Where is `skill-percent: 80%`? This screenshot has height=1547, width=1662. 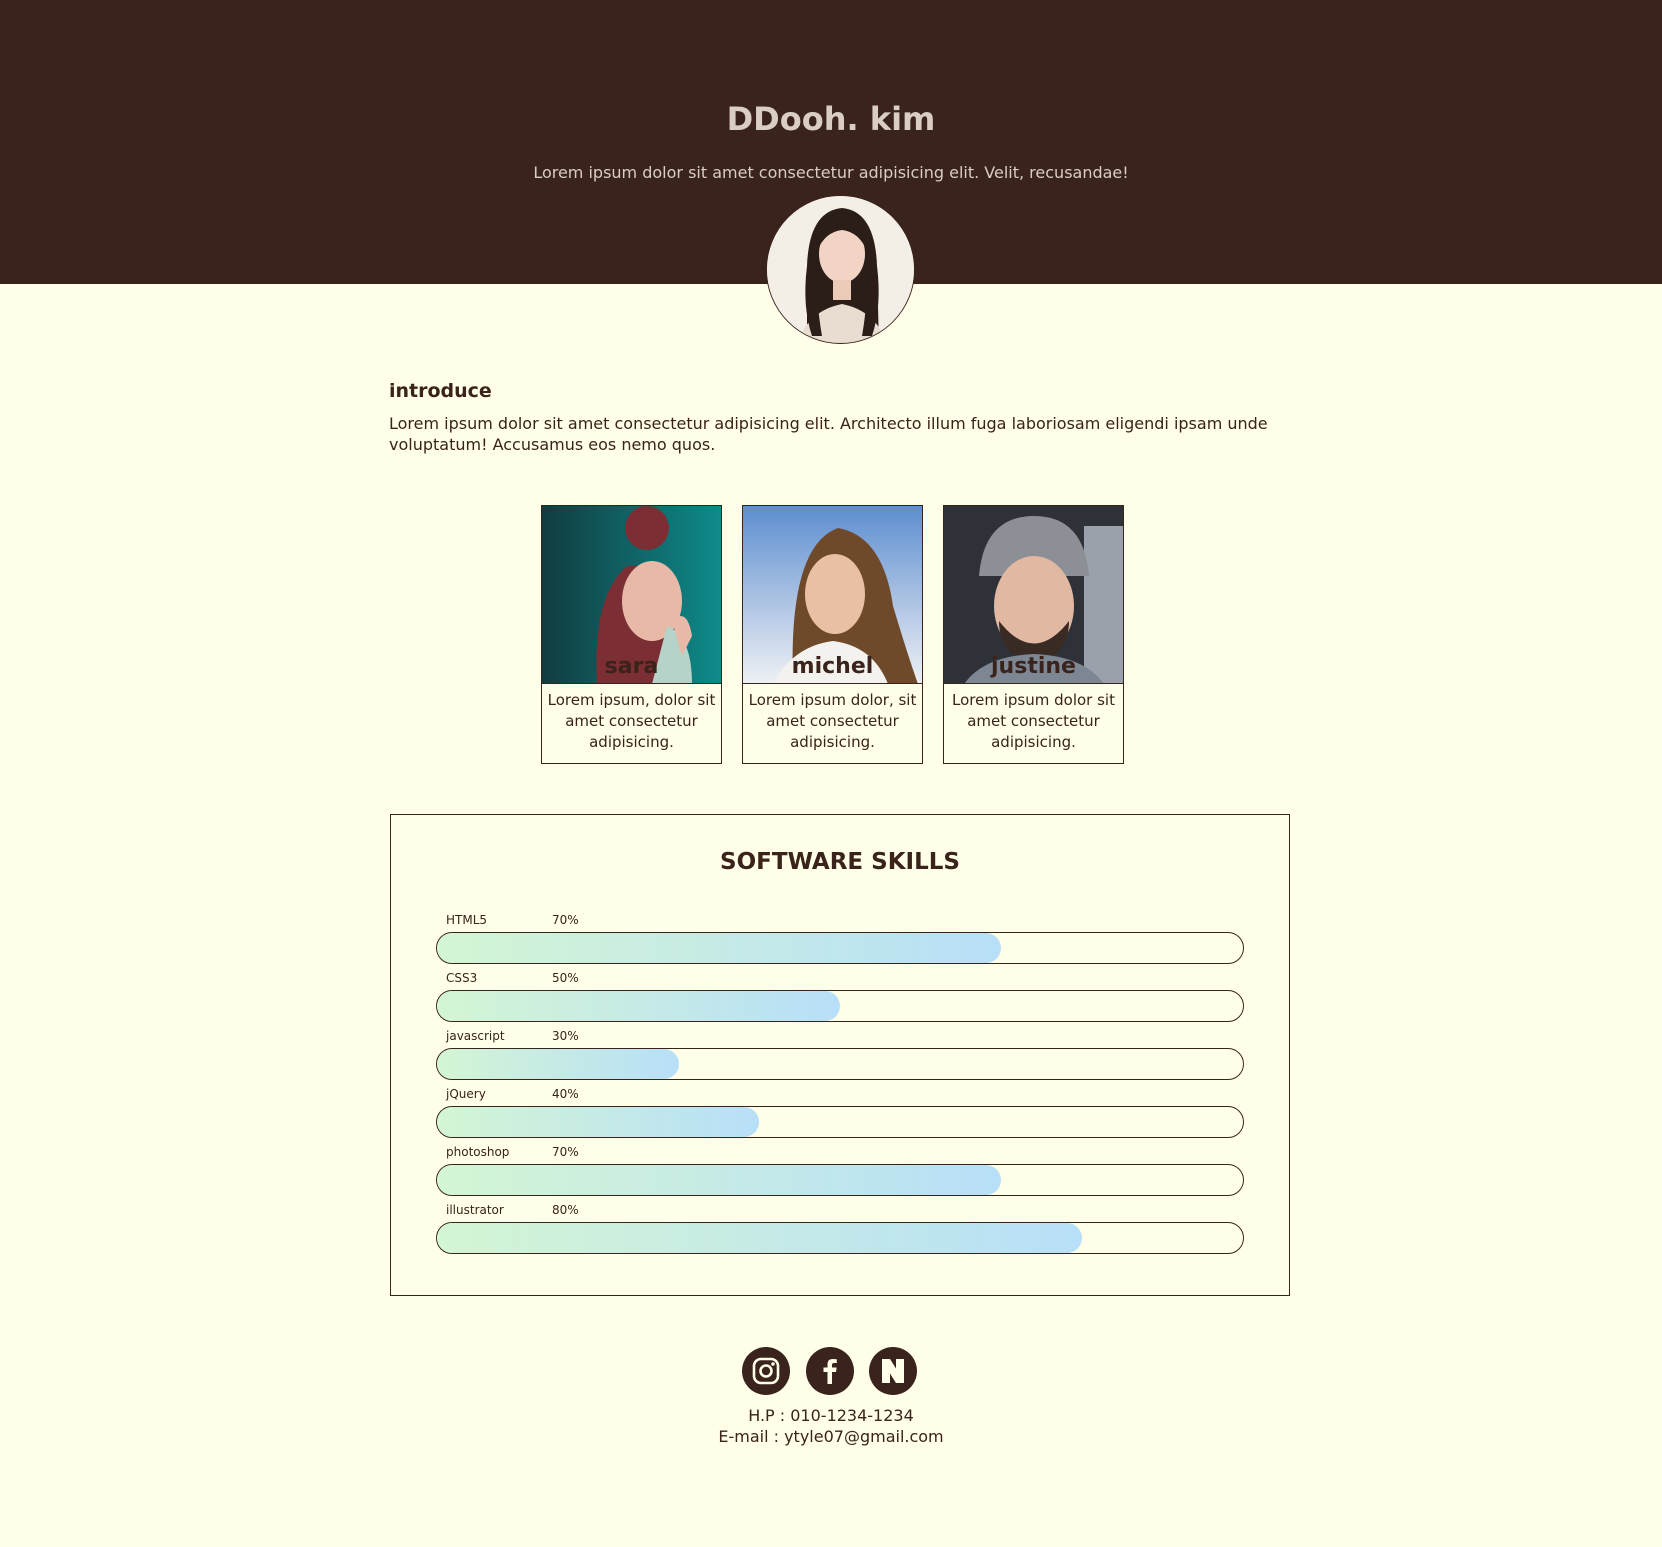 skill-percent: 80% is located at coordinates (565, 1210).